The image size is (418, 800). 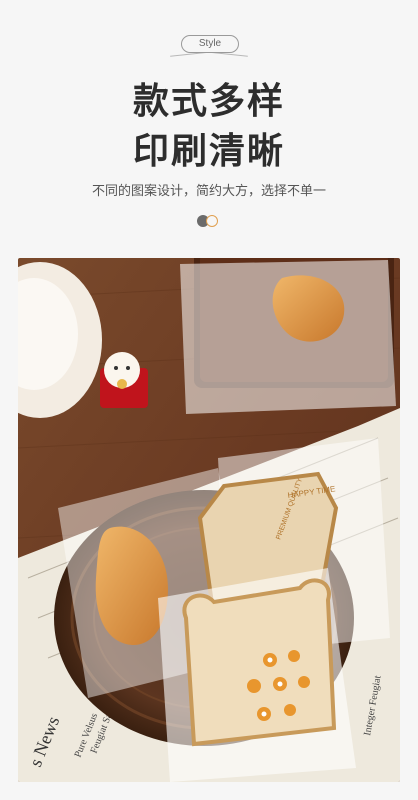 I want to click on style-tag: Style, so click(x=210, y=44).